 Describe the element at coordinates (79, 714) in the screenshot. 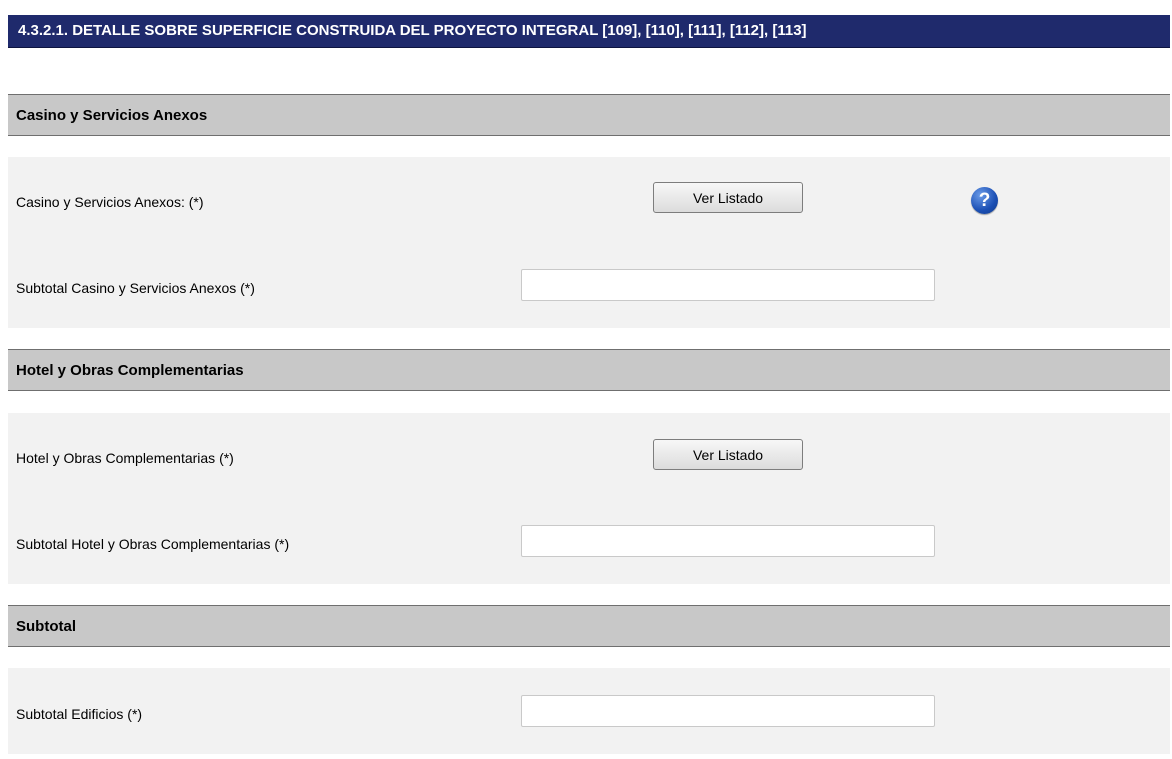

I see `subtotal-edificios-label: Subtotal Edificios (*)` at that location.